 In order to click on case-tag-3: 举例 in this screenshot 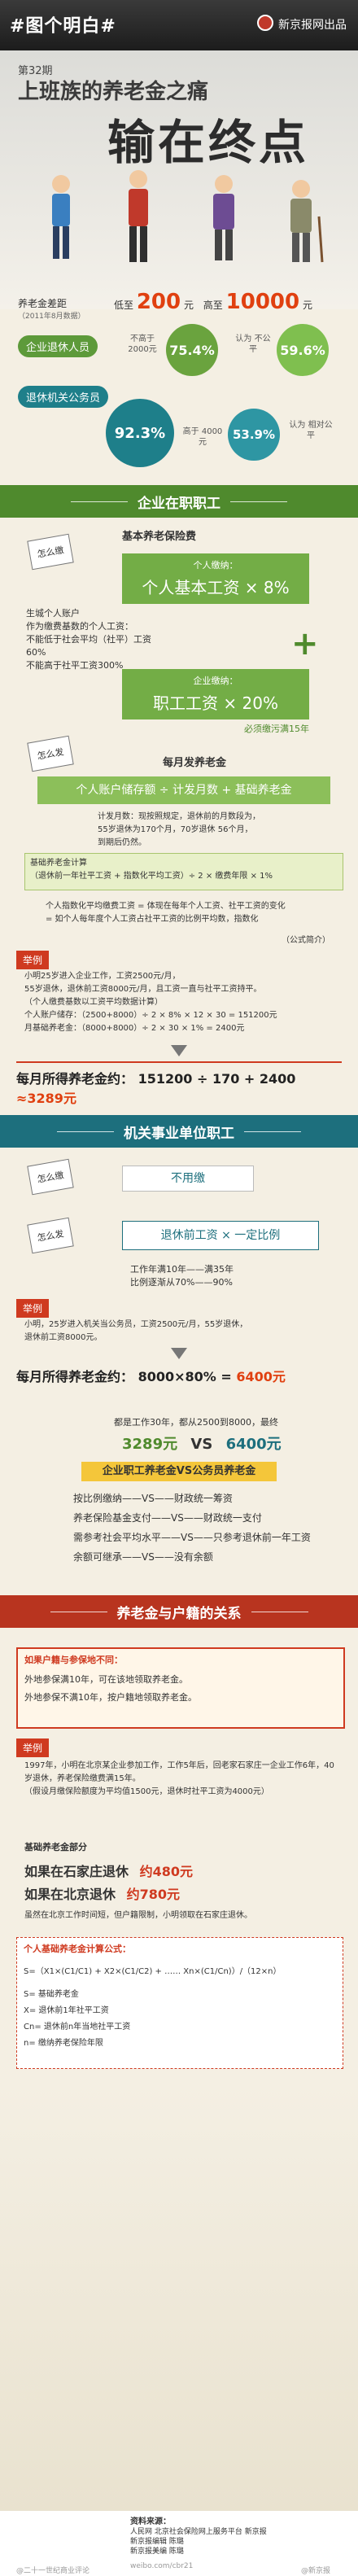, I will do `click(33, 1747)`.